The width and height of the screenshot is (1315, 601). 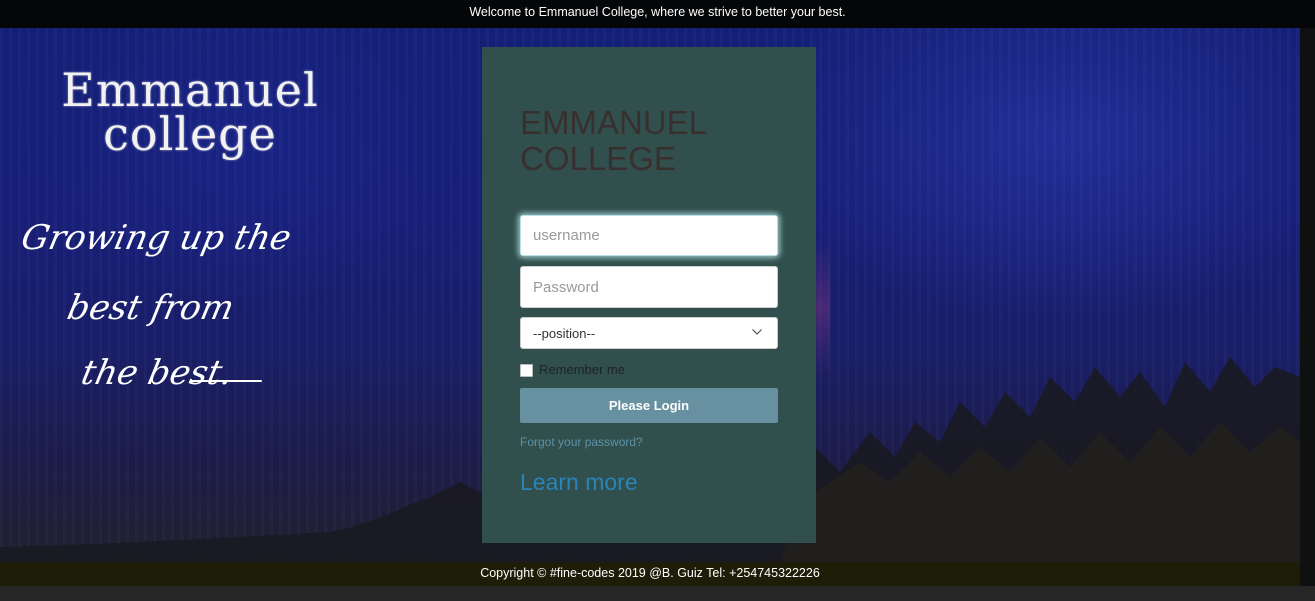 I want to click on tagline-line-2: best from, so click(x=150, y=308).